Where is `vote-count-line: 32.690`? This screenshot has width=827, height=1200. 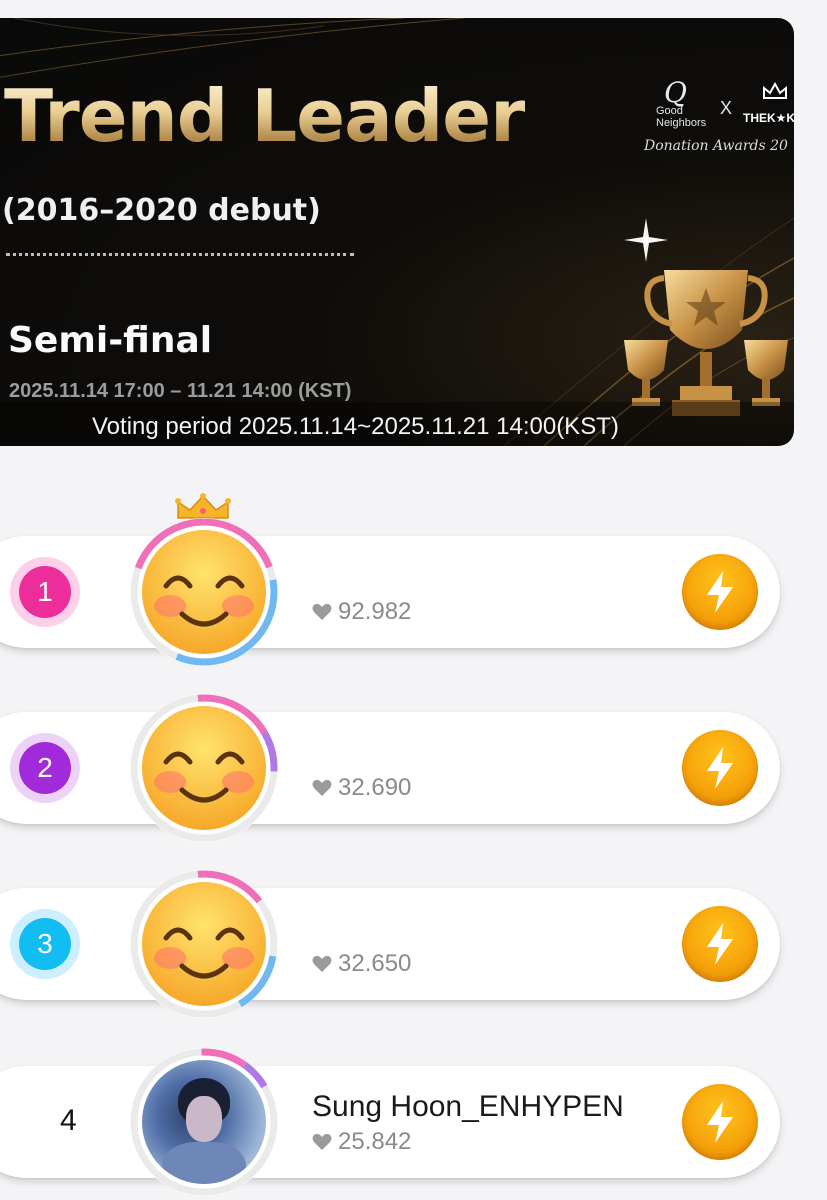 vote-count-line: 32.690 is located at coordinates (361, 788).